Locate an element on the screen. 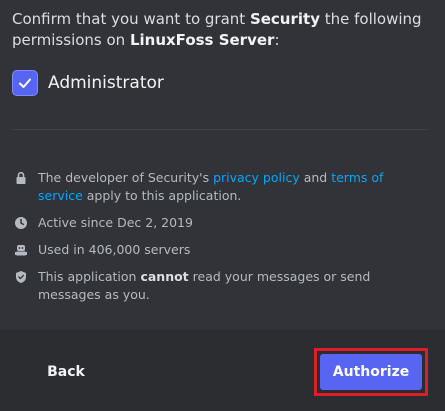  confirm-prefix: Confirm that you want to grant is located at coordinates (131, 19).